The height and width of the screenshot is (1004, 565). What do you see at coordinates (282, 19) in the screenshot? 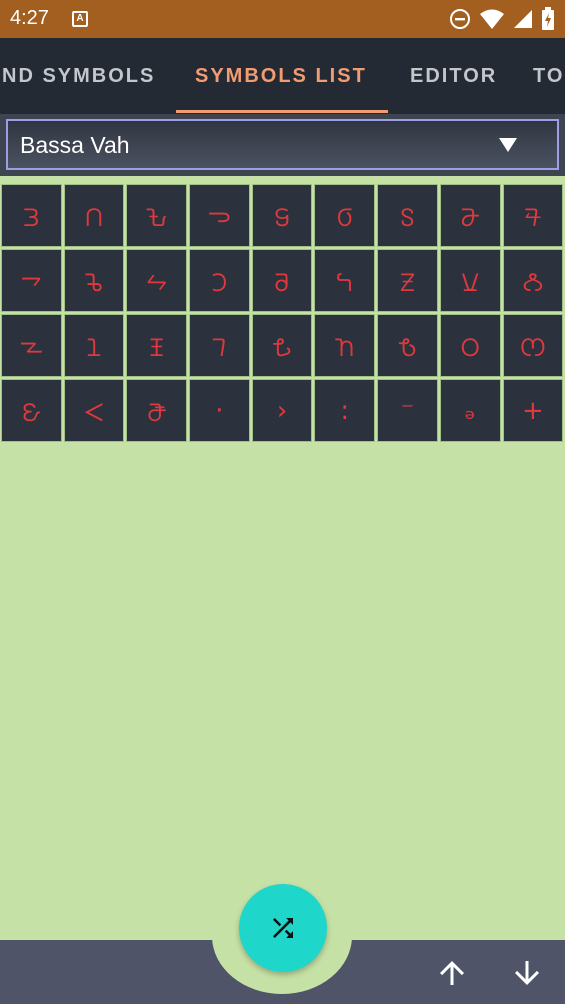
I see `status-bar: 4:27 A` at bounding box center [282, 19].